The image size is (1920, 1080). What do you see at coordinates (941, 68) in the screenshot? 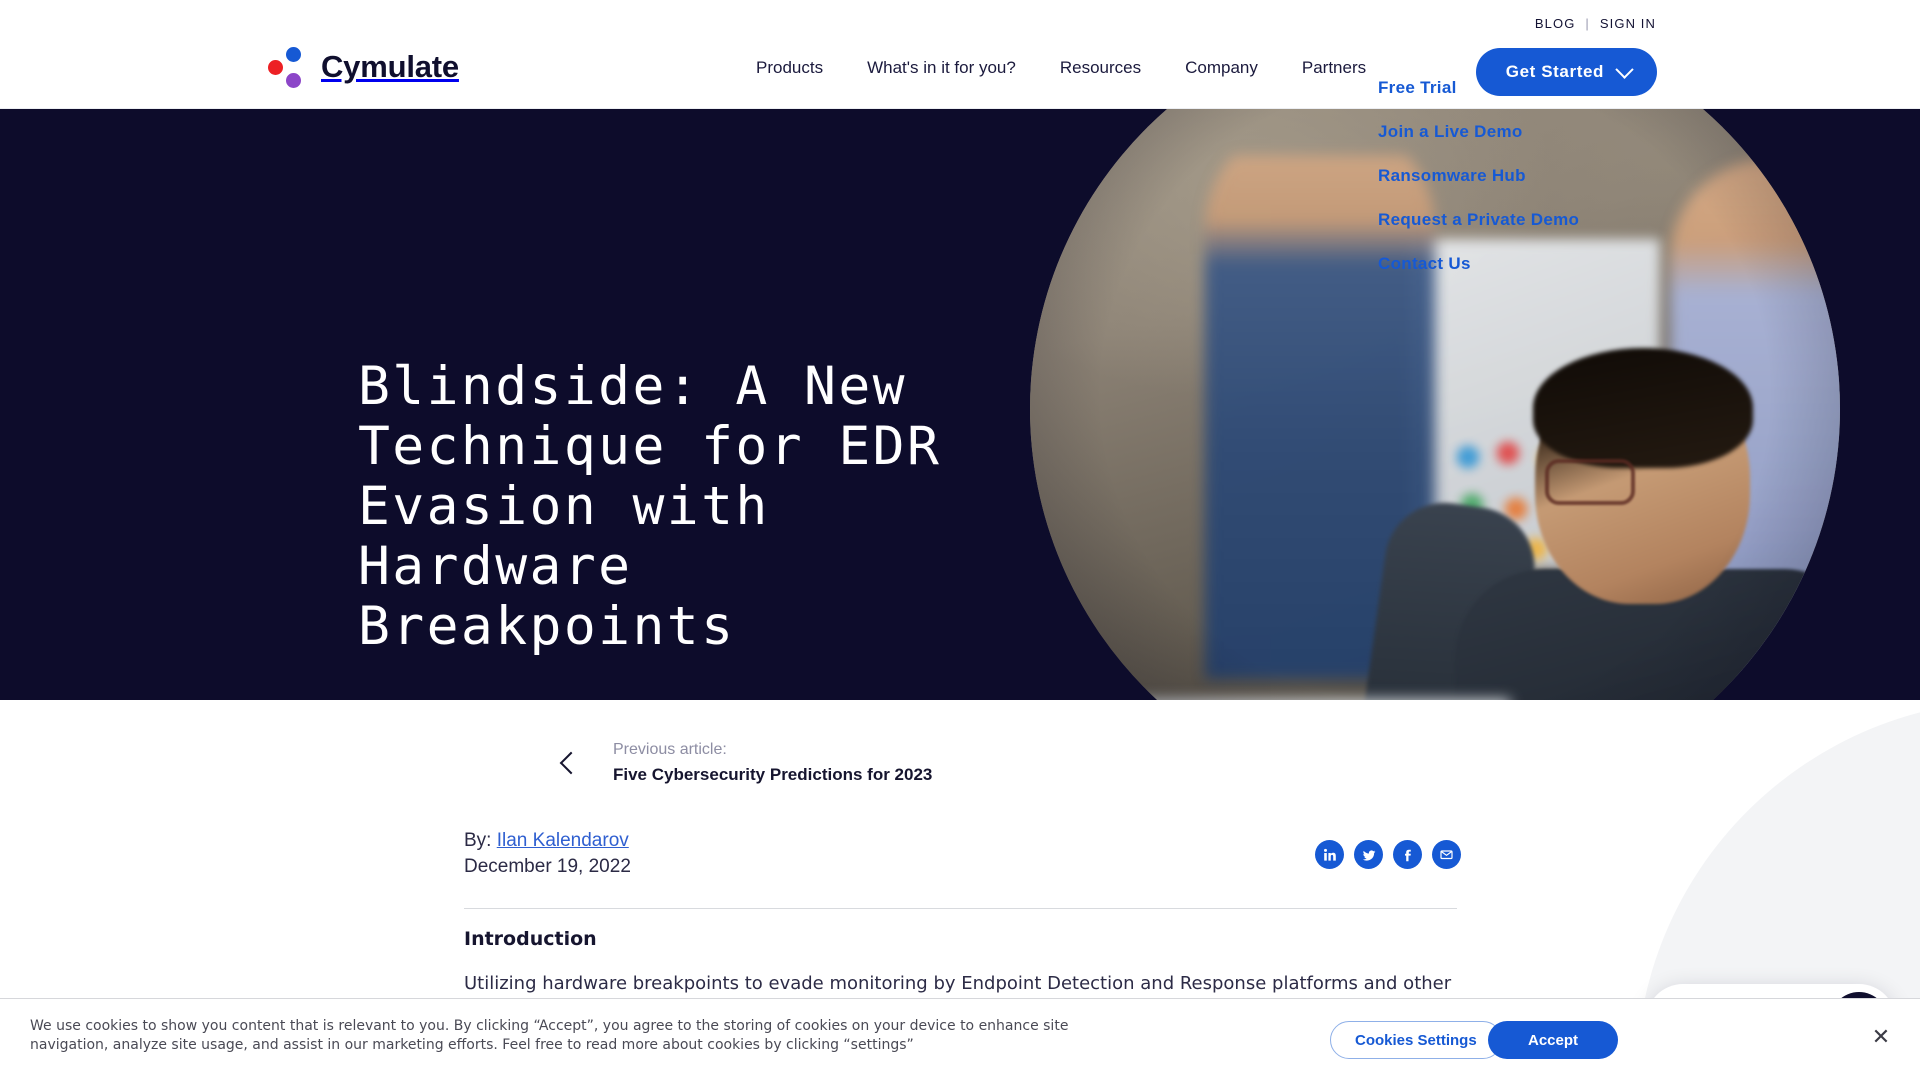
I see `nav-item-whats-in-it-for-you: What's in it for you?` at bounding box center [941, 68].